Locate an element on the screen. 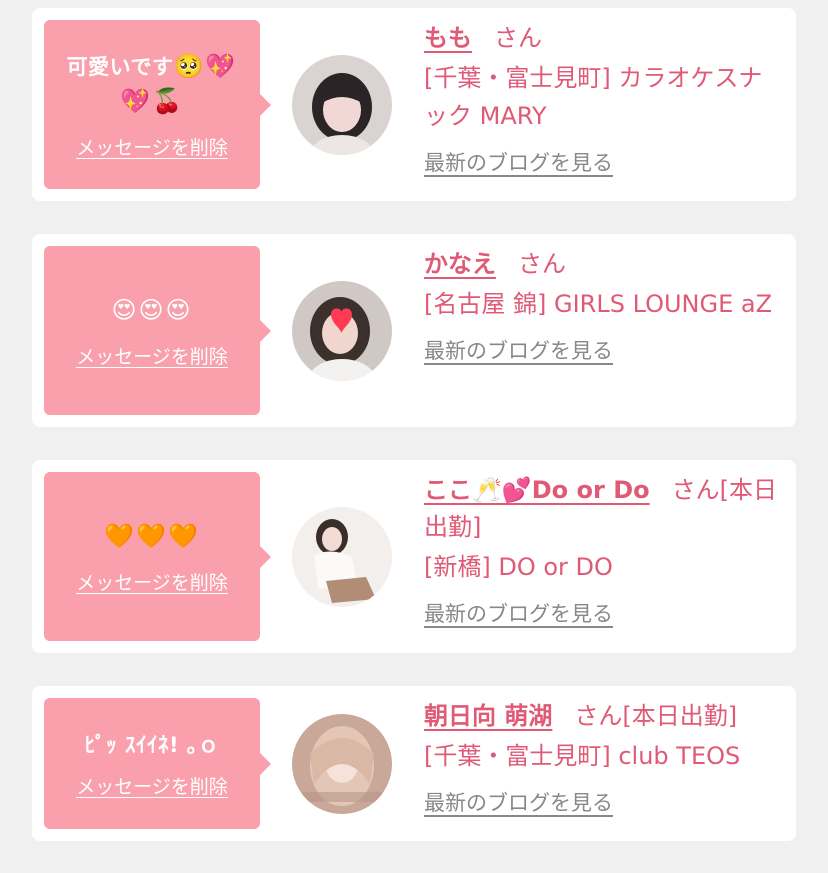 The image size is (828, 873). message-emoji: 😍😍😍 is located at coordinates (152, 309).